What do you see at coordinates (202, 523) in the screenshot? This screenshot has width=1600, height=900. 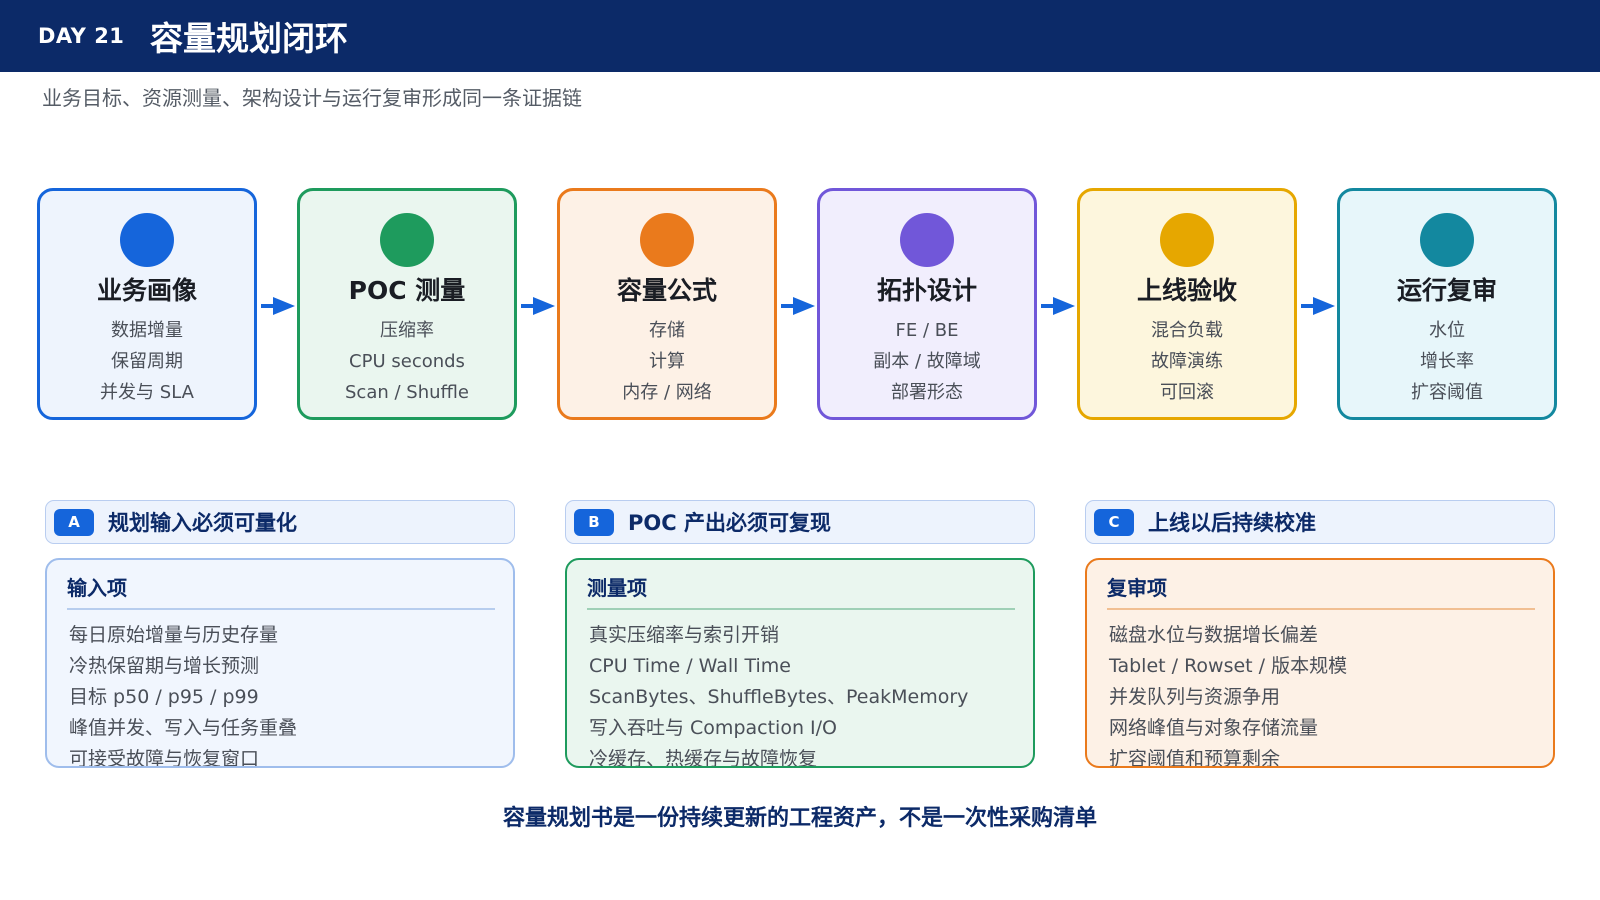 I see `section-label: 规划输入必须可量化` at bounding box center [202, 523].